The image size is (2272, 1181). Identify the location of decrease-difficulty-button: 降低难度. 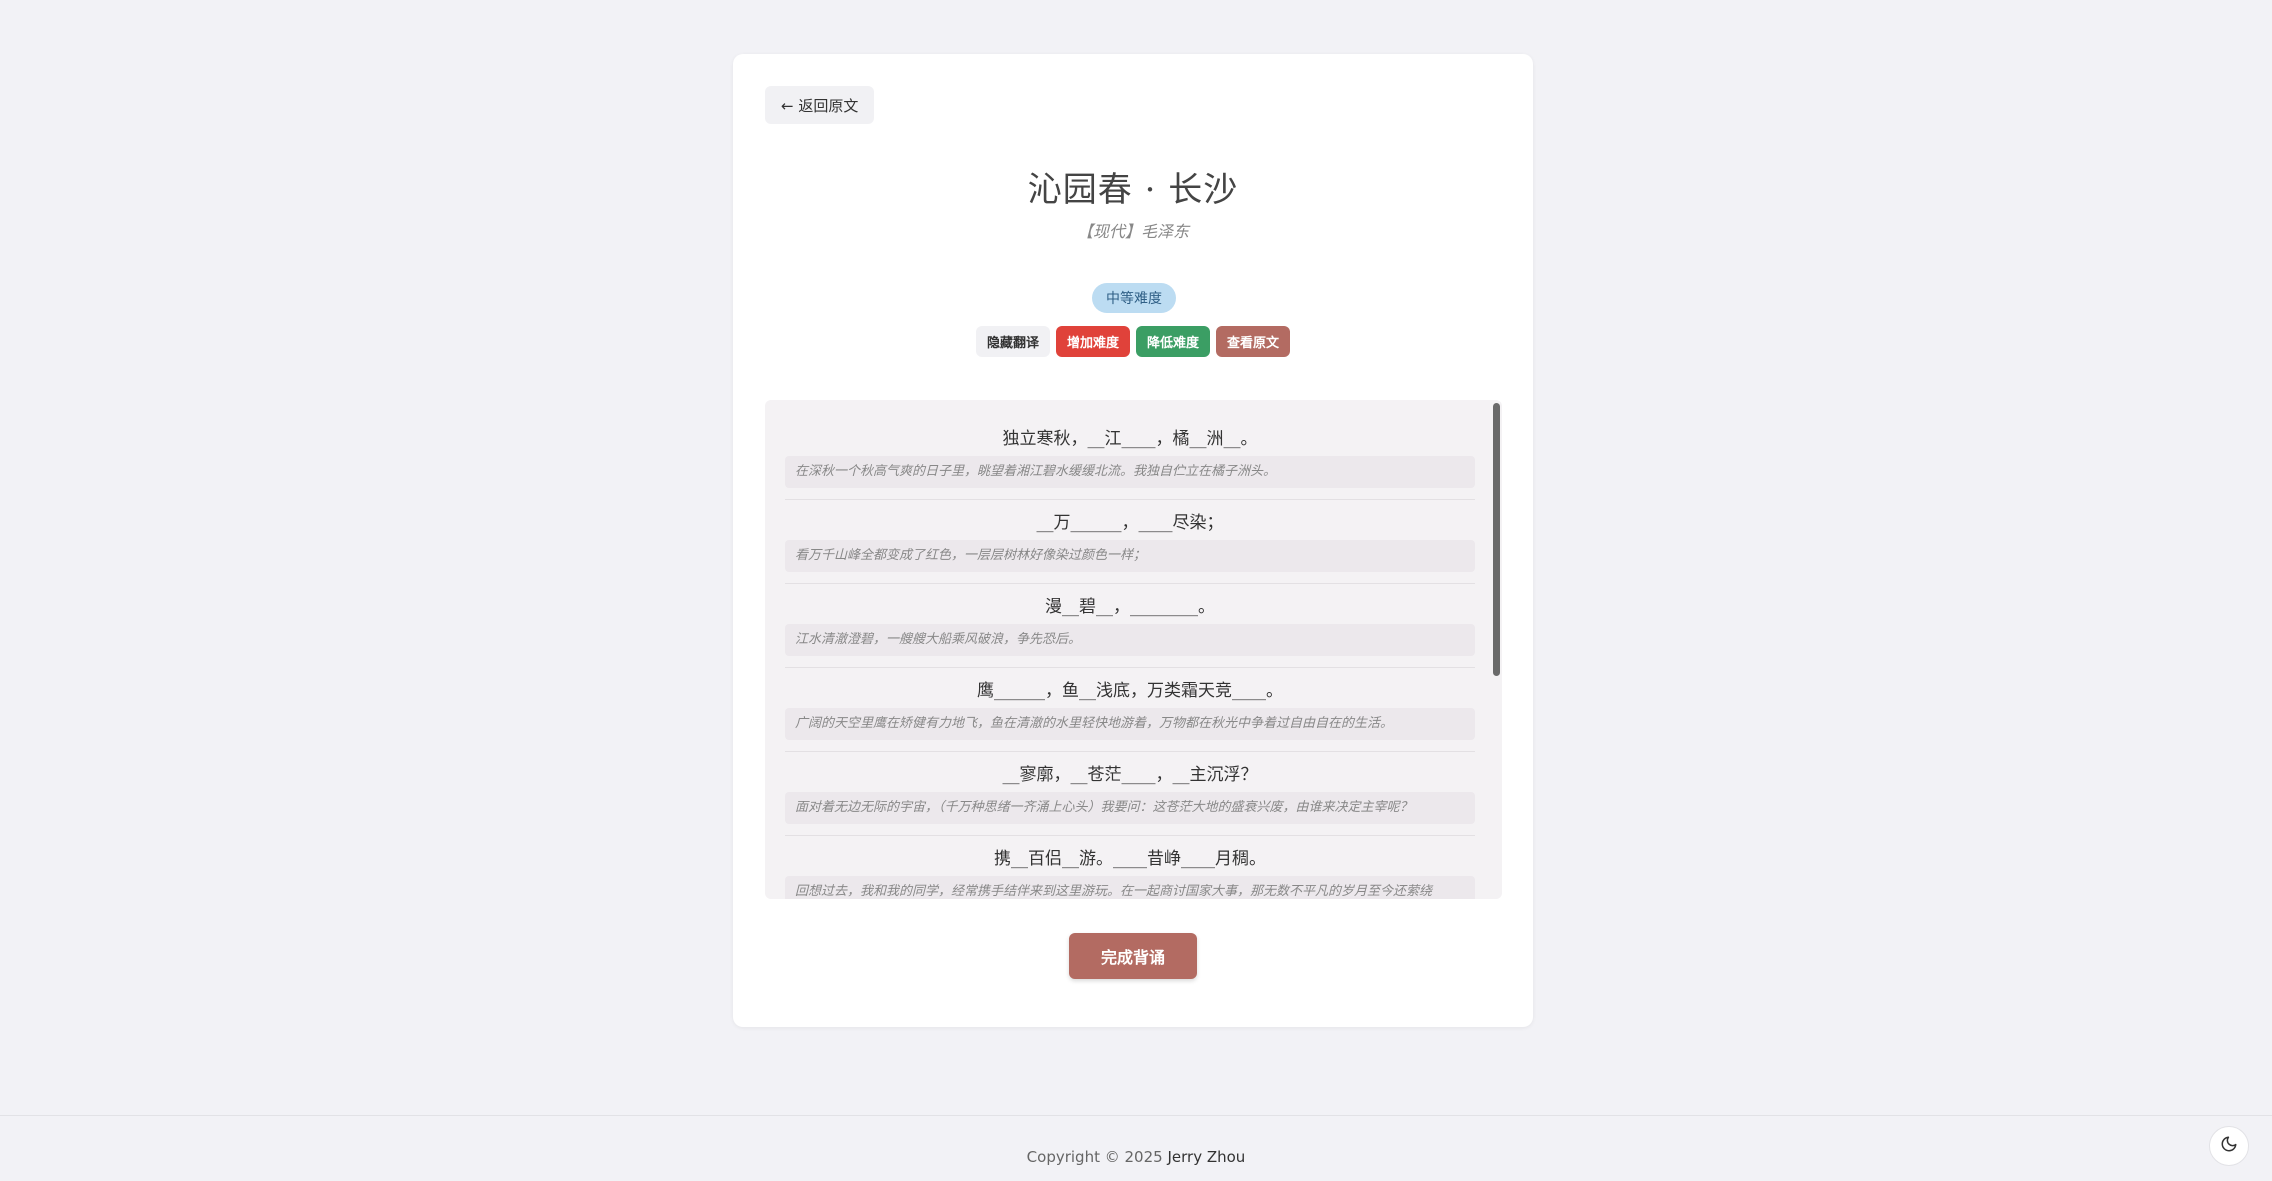
(1173, 341).